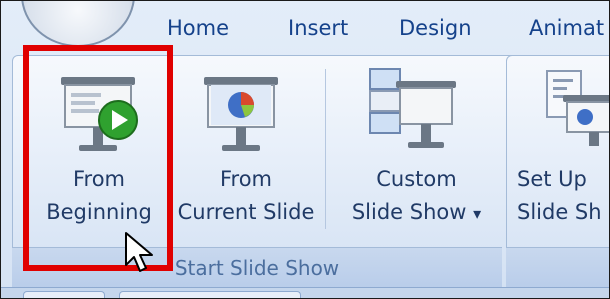  Describe the element at coordinates (241, 105) in the screenshot. I see `pie-chart-icon` at that location.